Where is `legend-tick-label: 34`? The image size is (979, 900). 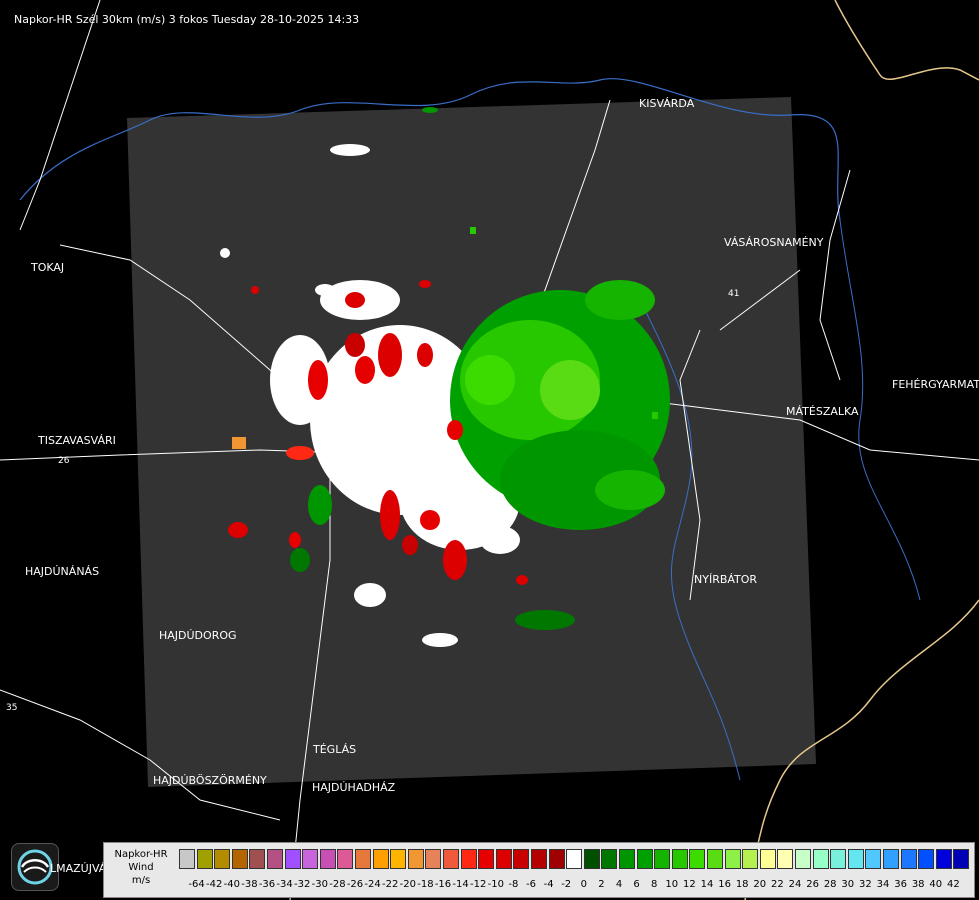 legend-tick-label: 34 is located at coordinates (883, 884).